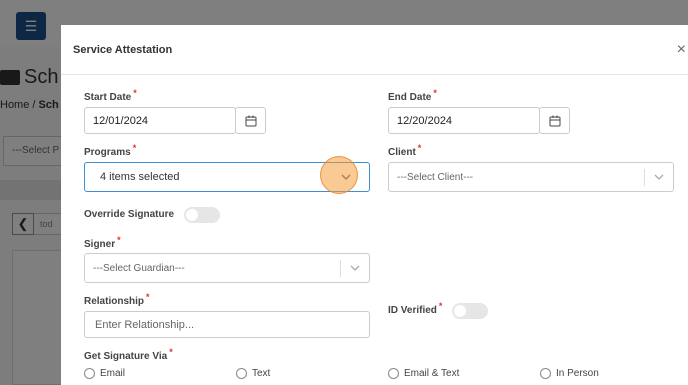  I want to click on end-date-calendar-button, so click(554, 120).